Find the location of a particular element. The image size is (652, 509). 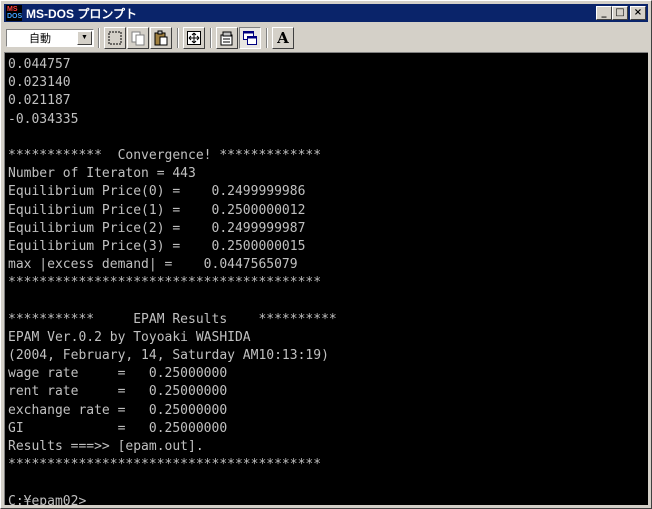

console-line: EPAM Ver.0.2 by Toyoaki WASHIDA is located at coordinates (129, 337).